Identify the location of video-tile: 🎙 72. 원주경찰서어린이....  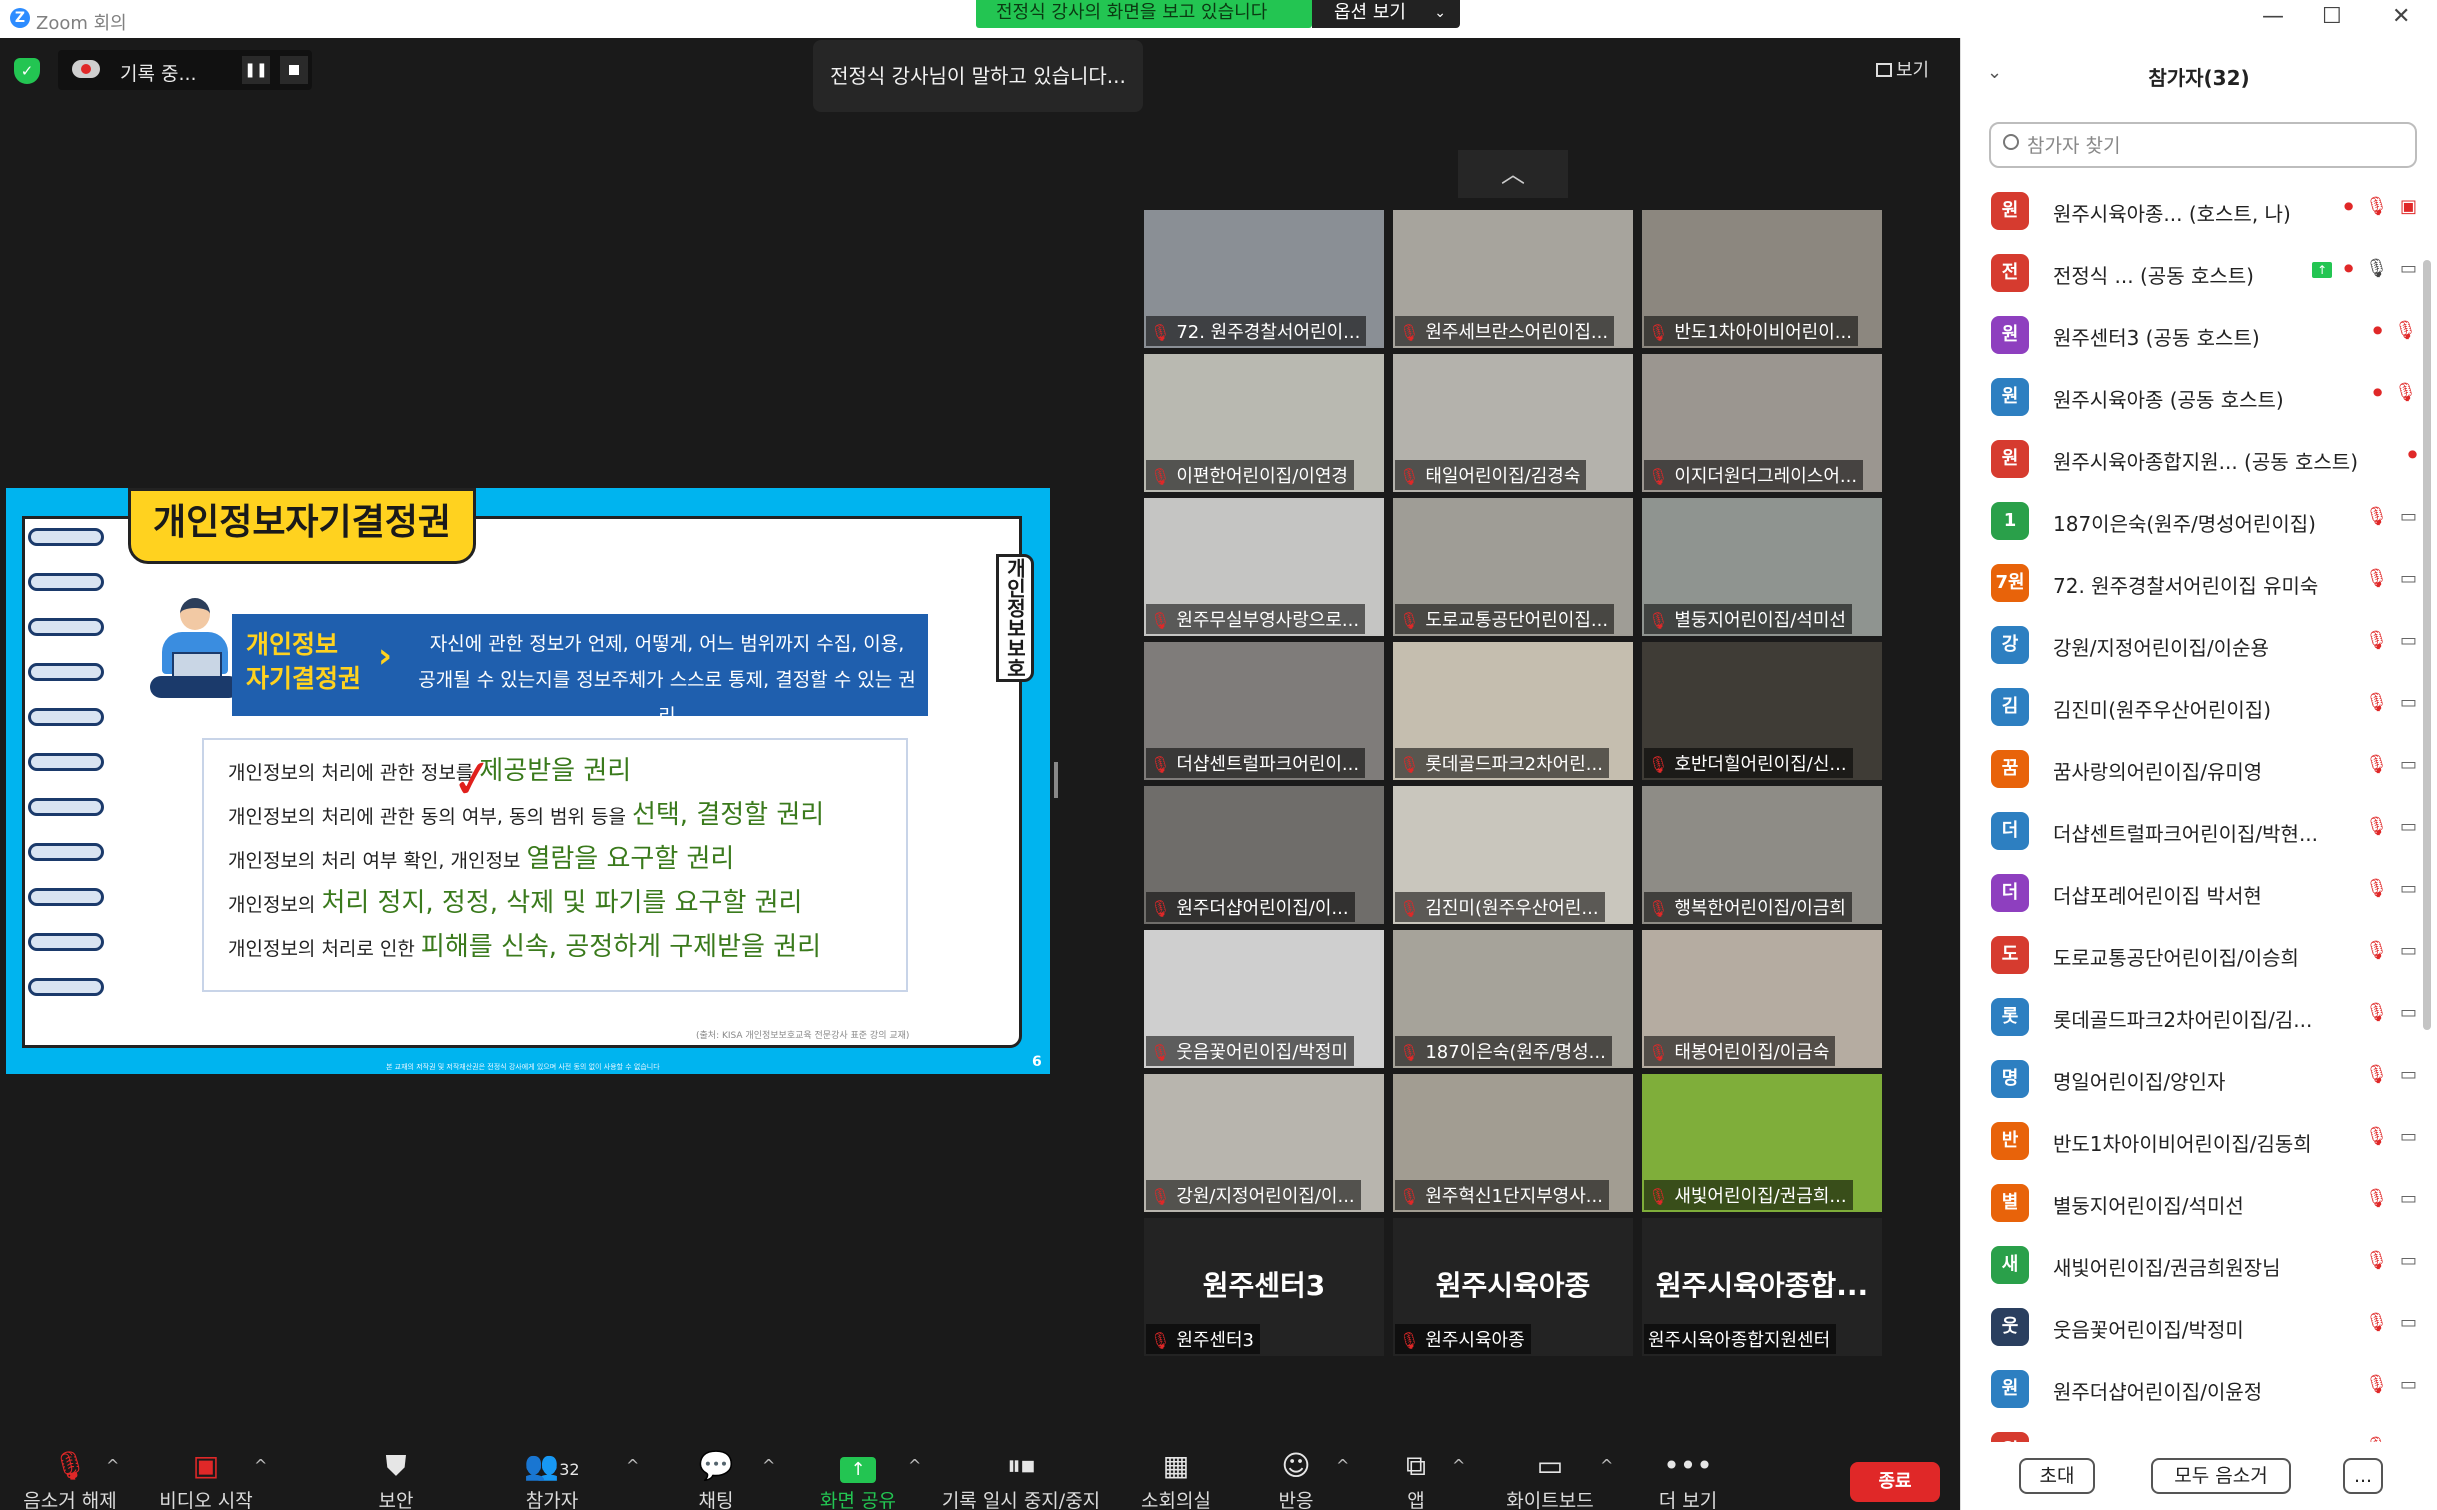
(1264, 279).